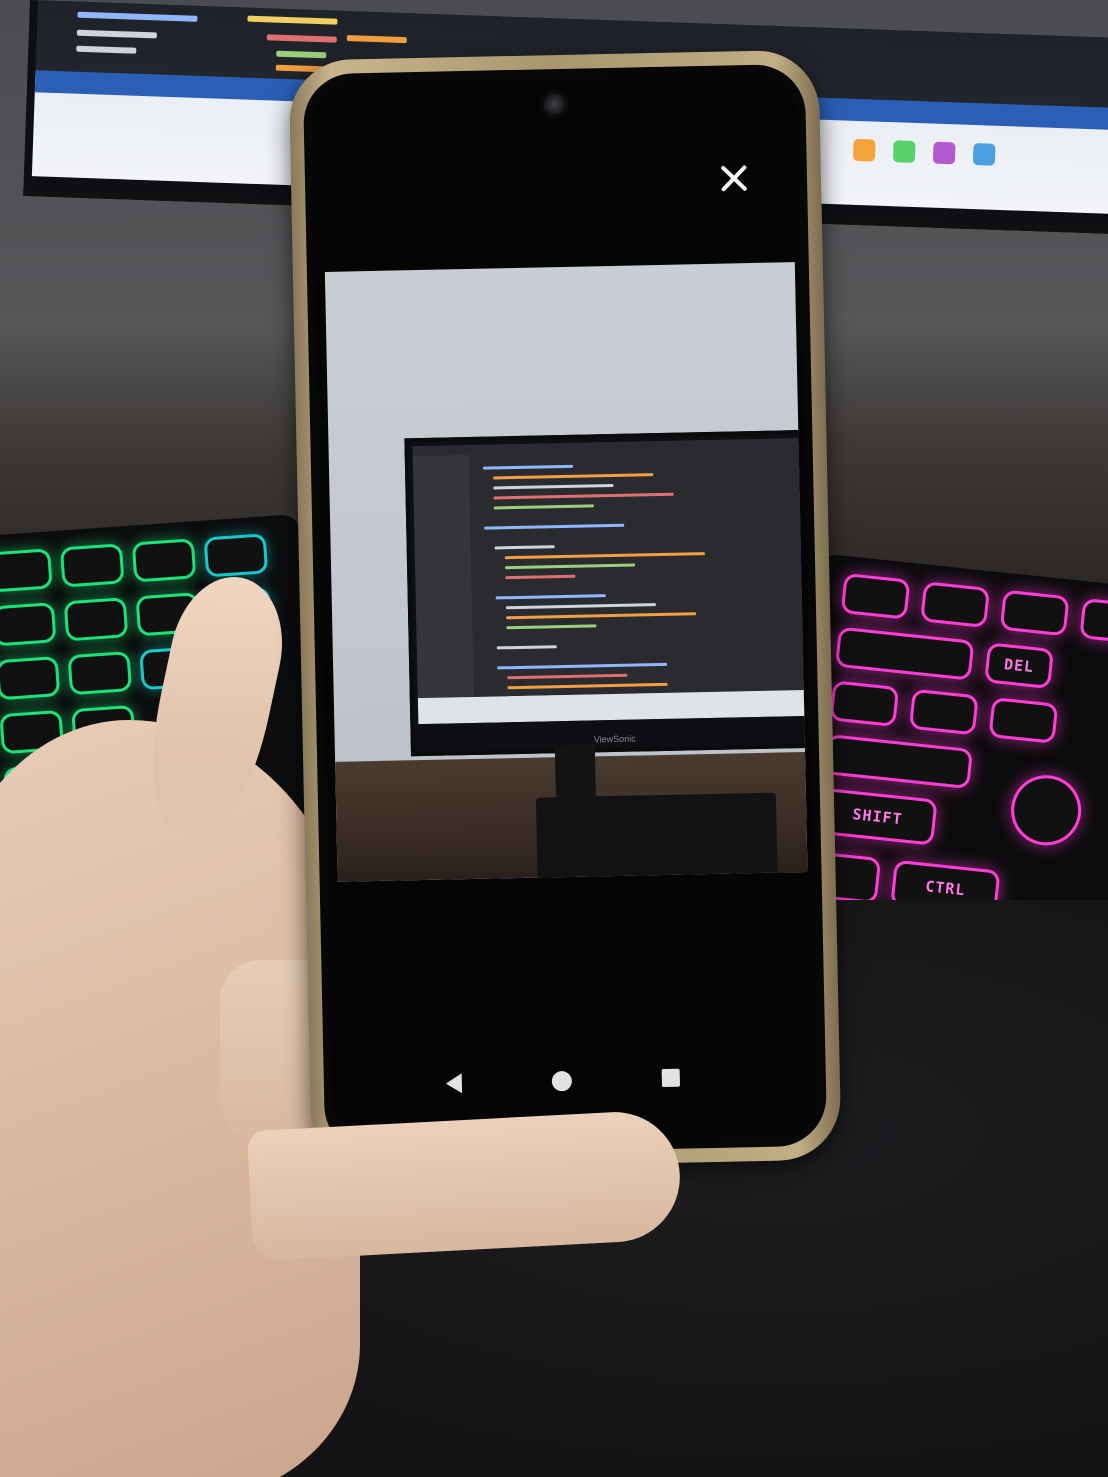 This screenshot has height=1477, width=1108. What do you see at coordinates (614, 739) in the screenshot?
I see `monitor-brand-label: ViewSonic` at bounding box center [614, 739].